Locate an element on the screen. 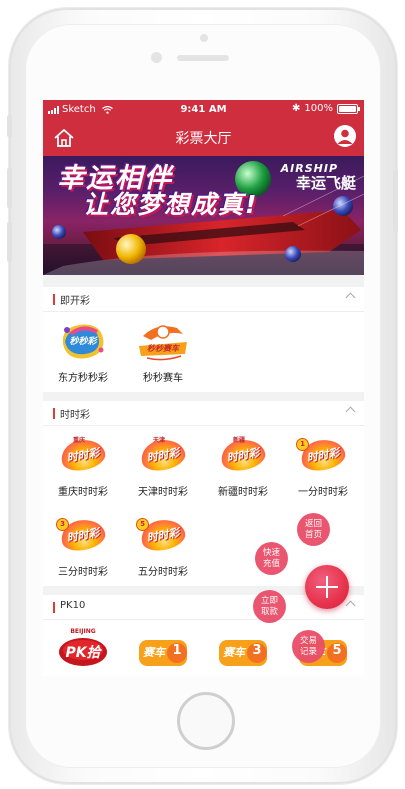 The width and height of the screenshot is (405, 789). pk10-logo: BEIJING PK拾 is located at coordinates (83, 649).